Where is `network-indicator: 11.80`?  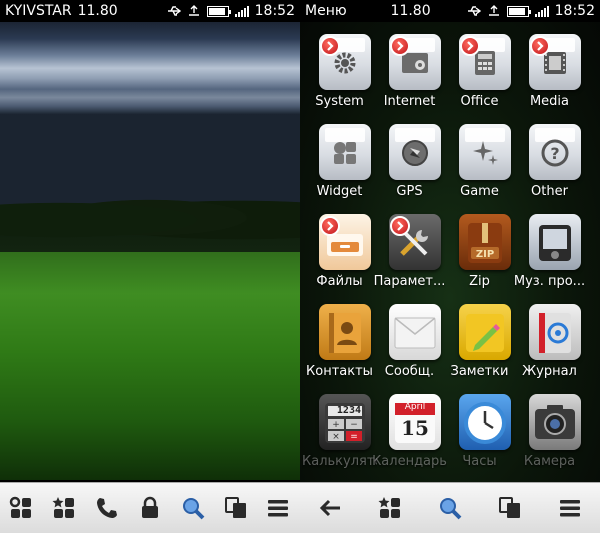 network-indicator: 11.80 is located at coordinates (97, 11).